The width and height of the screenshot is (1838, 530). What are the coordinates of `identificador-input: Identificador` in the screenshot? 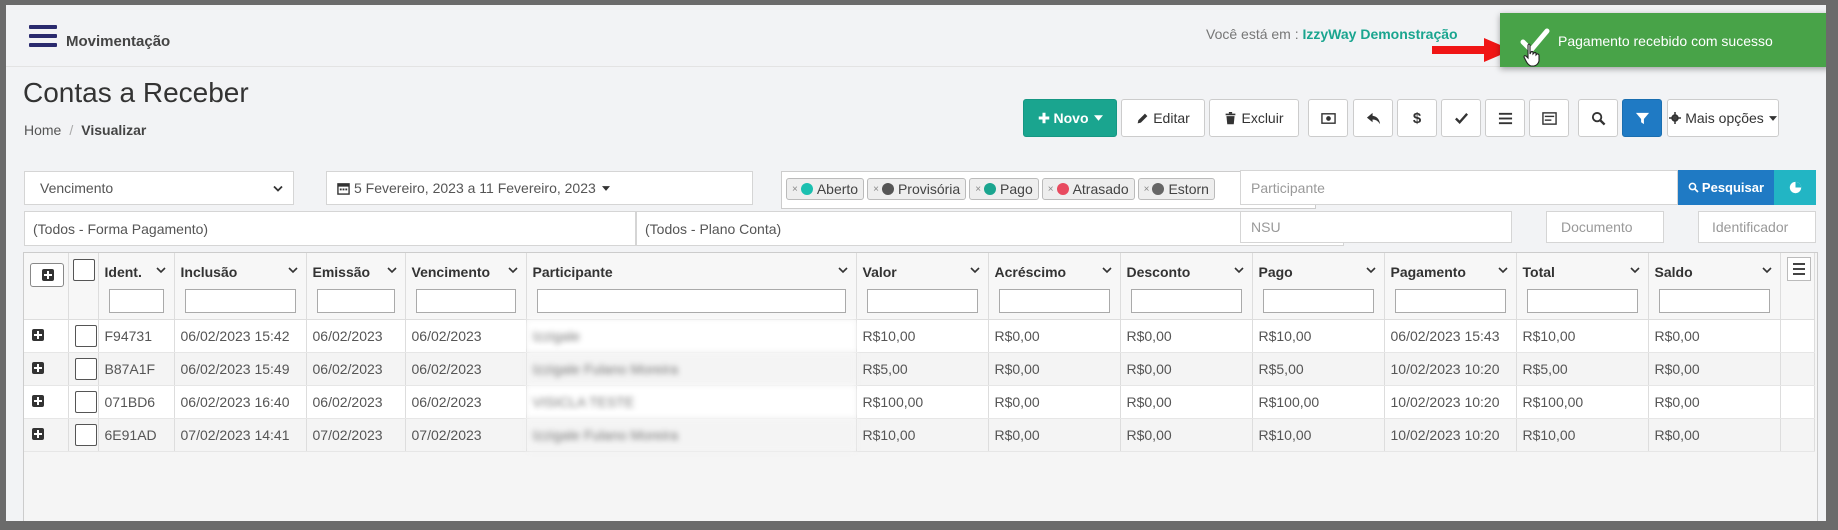 It's located at (1757, 227).